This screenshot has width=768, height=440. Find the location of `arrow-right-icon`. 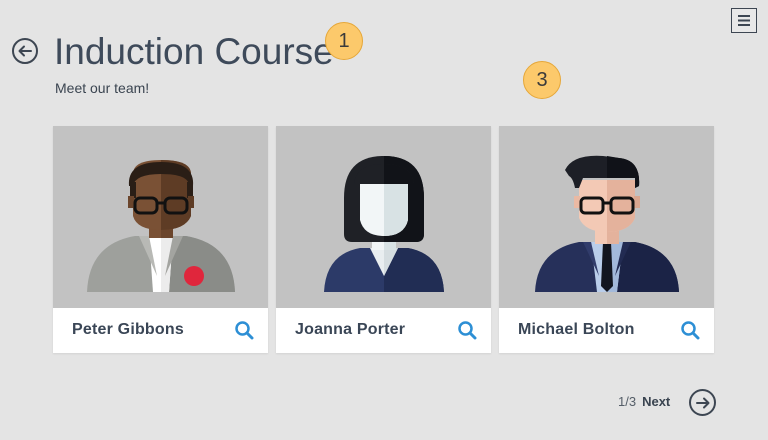

arrow-right-icon is located at coordinates (702, 402).